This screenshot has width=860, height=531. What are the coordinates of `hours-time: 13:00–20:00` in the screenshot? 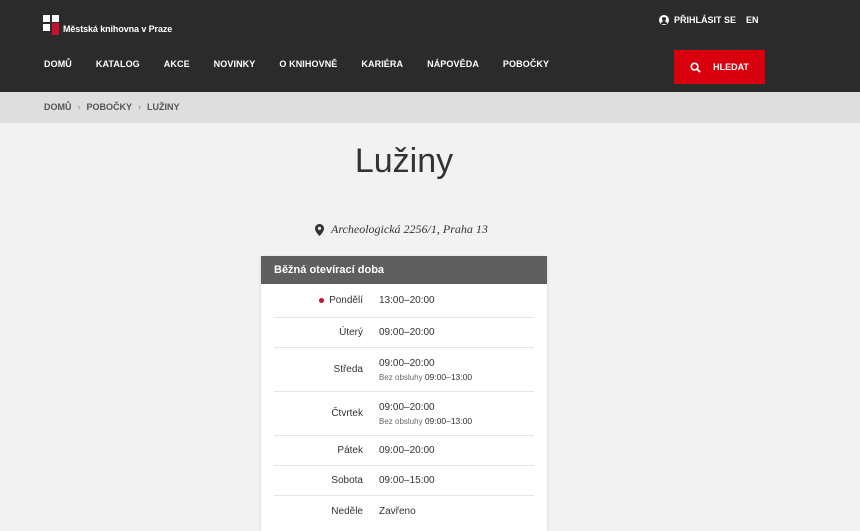 It's located at (407, 300).